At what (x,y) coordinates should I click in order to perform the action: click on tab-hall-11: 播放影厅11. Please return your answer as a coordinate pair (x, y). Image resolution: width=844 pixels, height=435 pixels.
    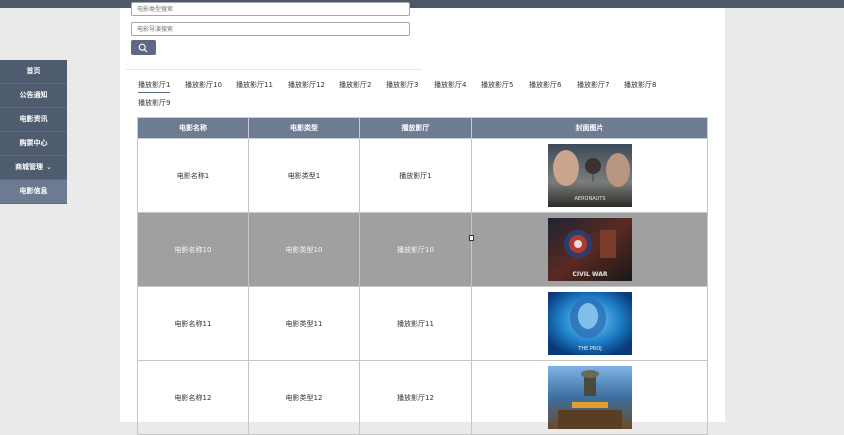
    Looking at the image, I should click on (254, 85).